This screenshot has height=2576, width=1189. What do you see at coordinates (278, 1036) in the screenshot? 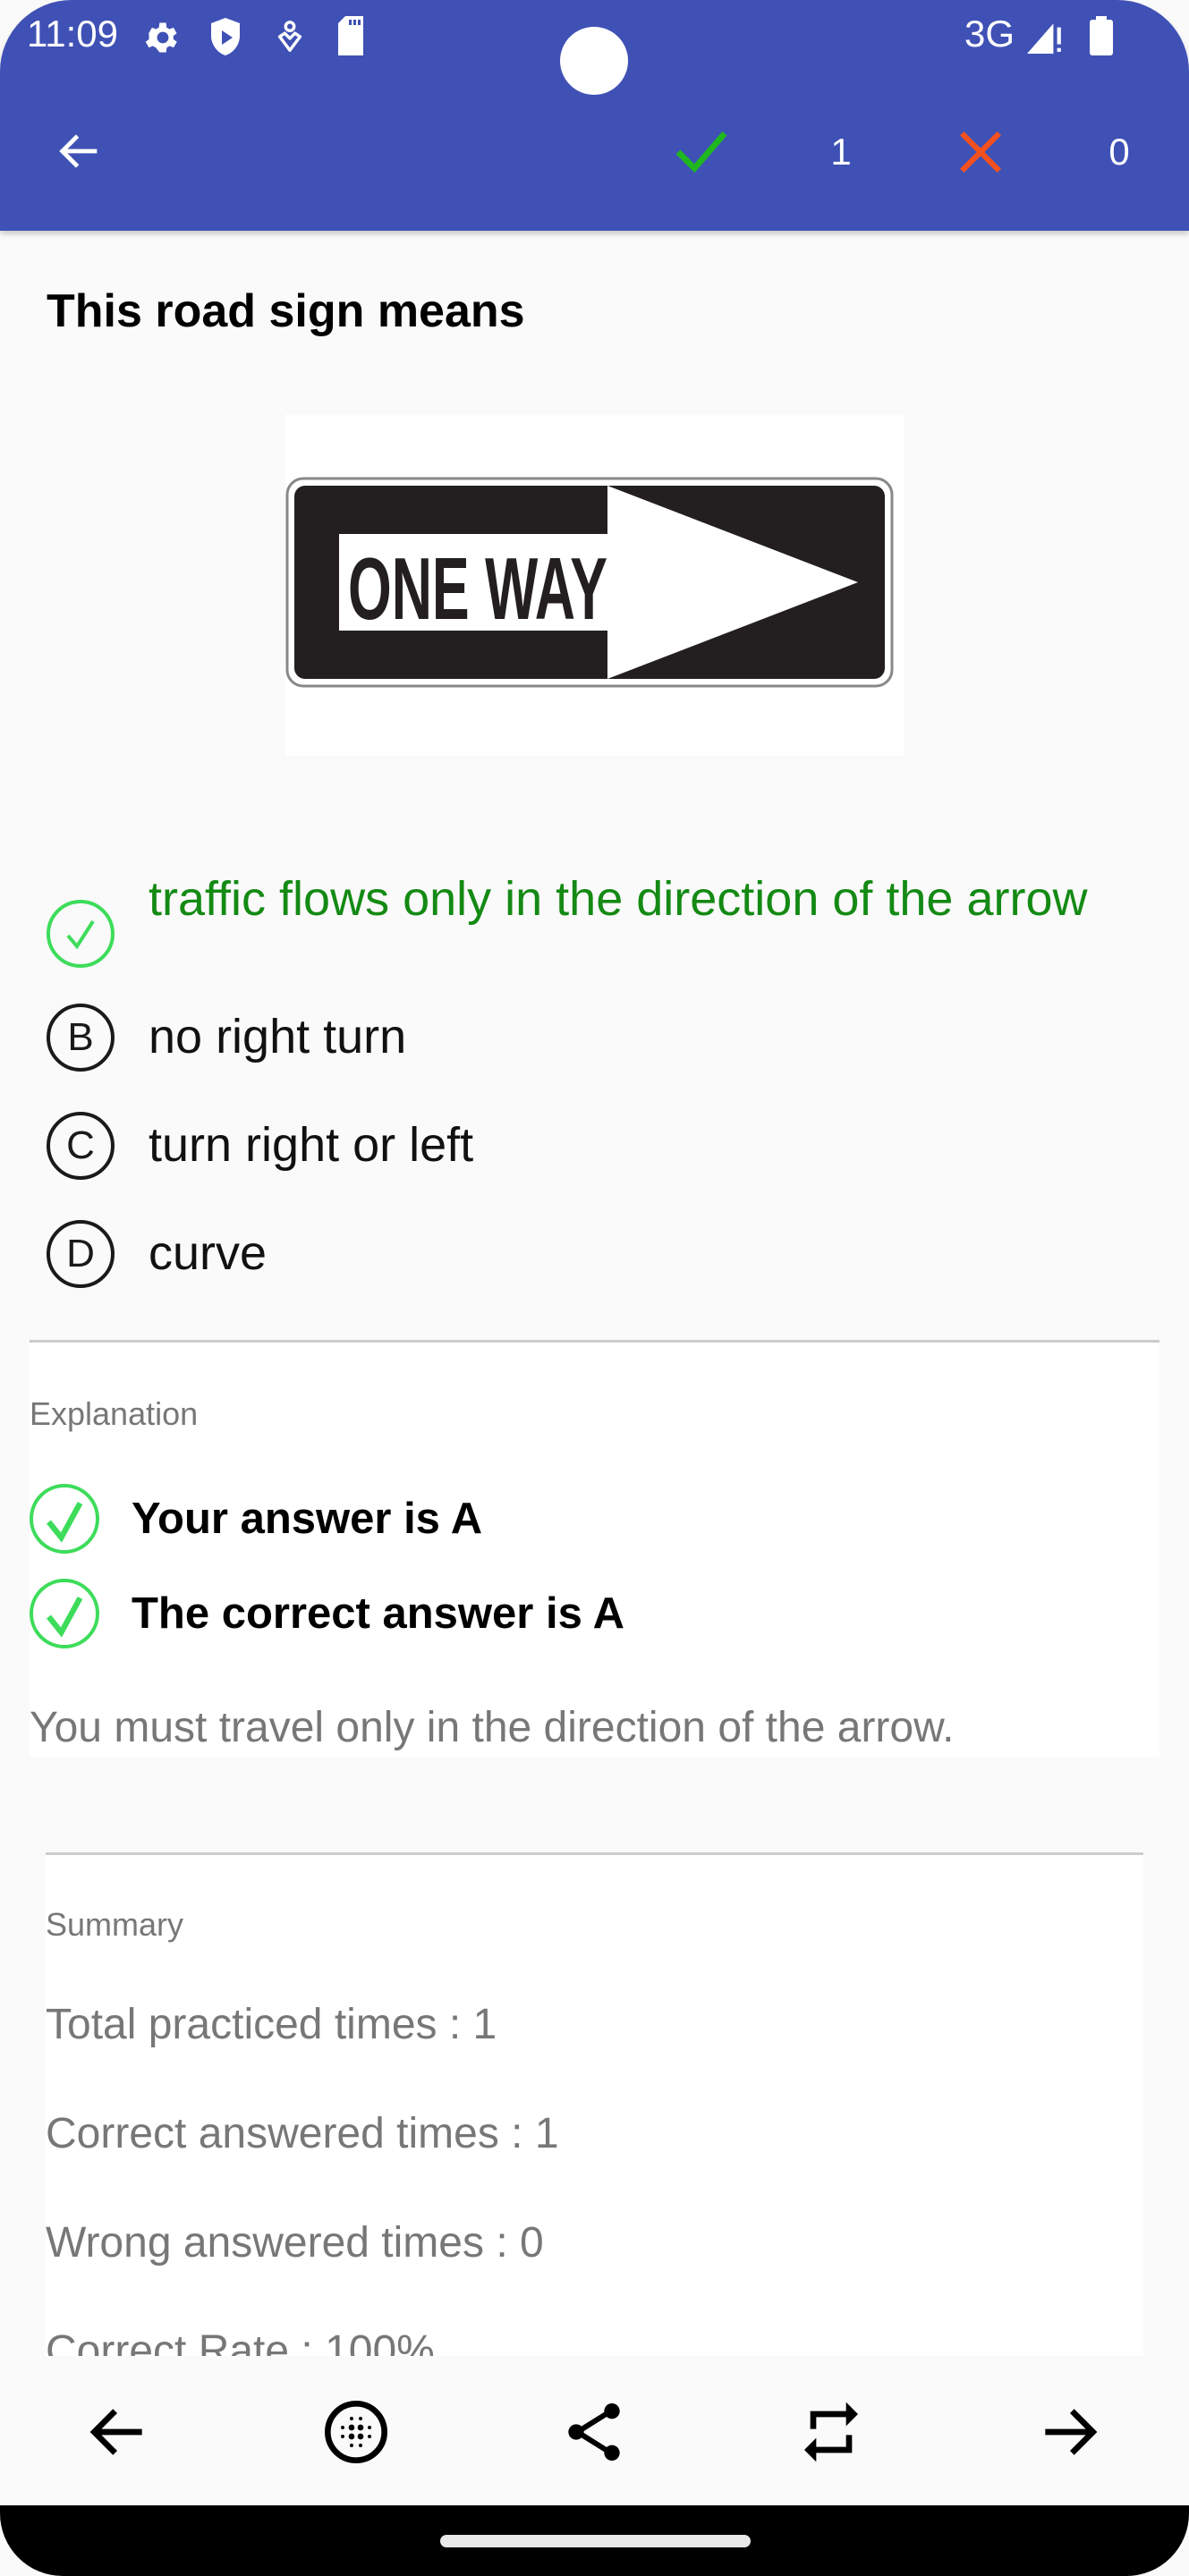
I see `option-b-text: no right turn` at bounding box center [278, 1036].